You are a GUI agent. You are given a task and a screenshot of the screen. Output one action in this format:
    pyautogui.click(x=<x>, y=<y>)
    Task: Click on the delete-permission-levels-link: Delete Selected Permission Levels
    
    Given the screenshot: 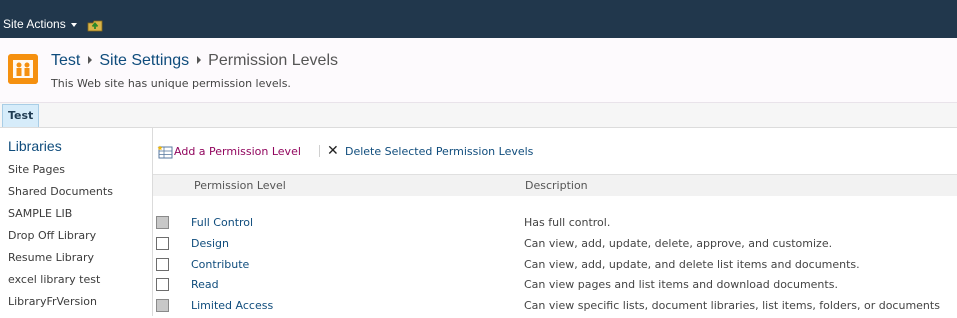 What is the action you would take?
    pyautogui.click(x=439, y=151)
    